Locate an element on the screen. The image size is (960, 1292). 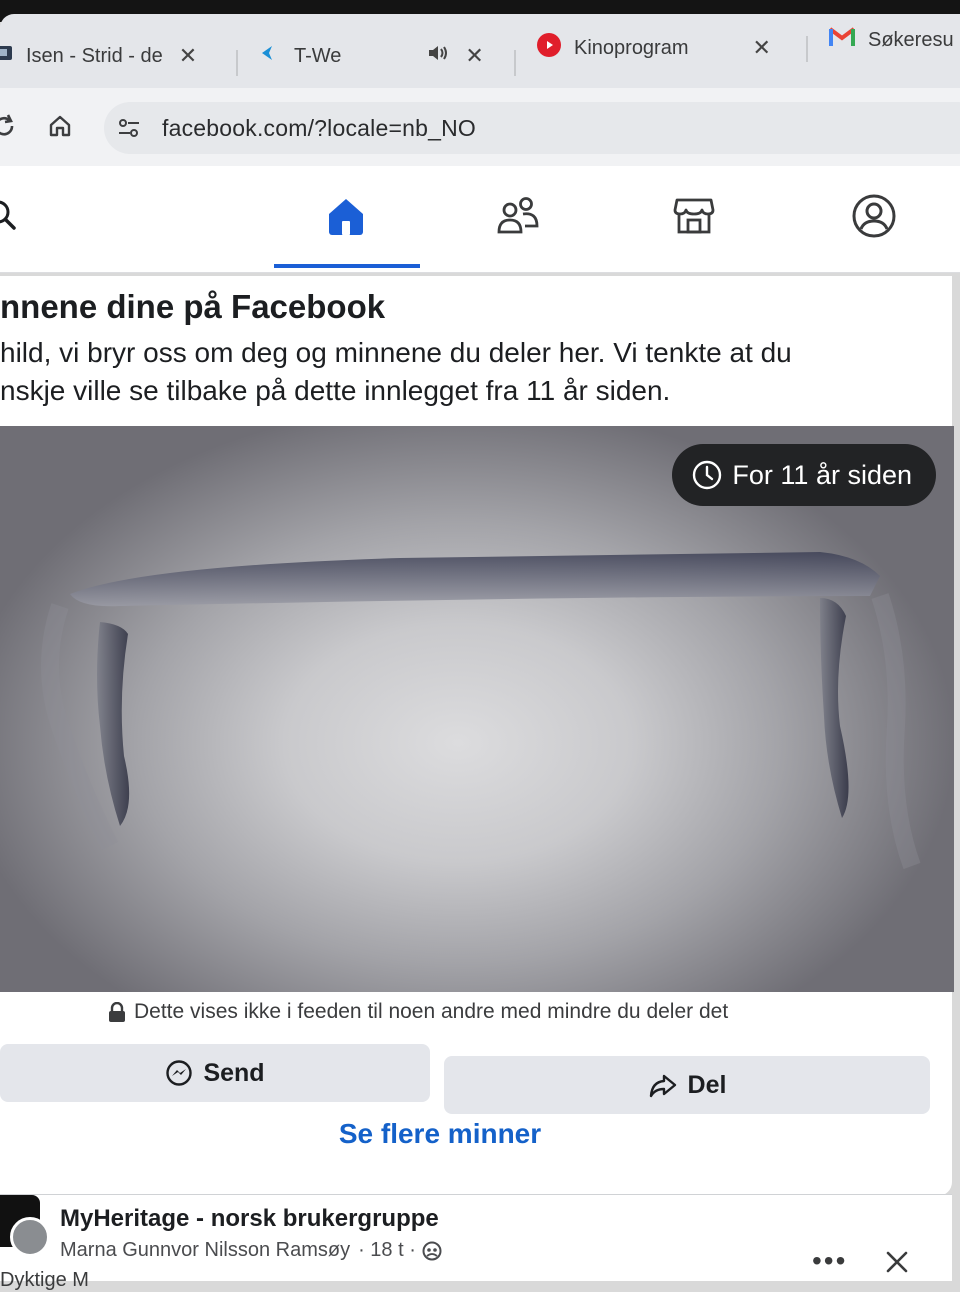
send-label: Send is located at coordinates (234, 1072).